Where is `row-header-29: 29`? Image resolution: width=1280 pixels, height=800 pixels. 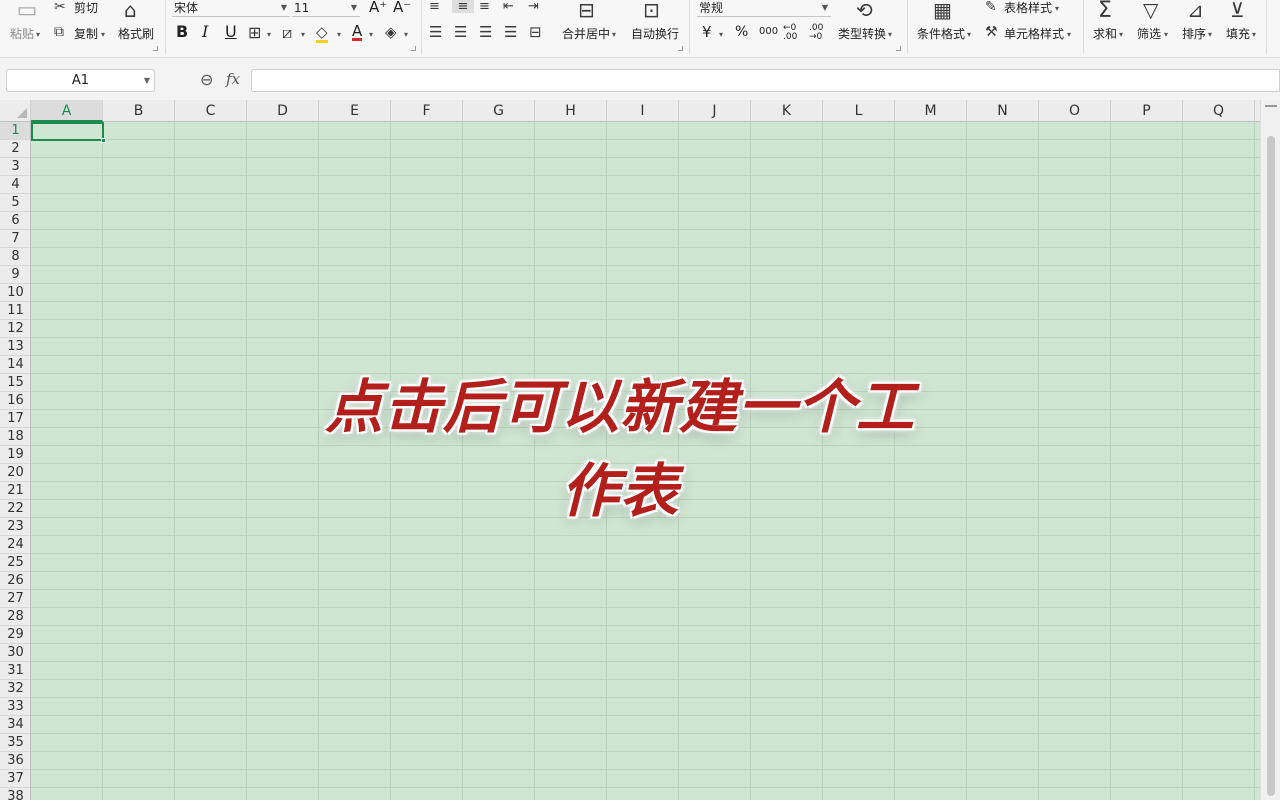
row-header-29: 29 is located at coordinates (15, 635).